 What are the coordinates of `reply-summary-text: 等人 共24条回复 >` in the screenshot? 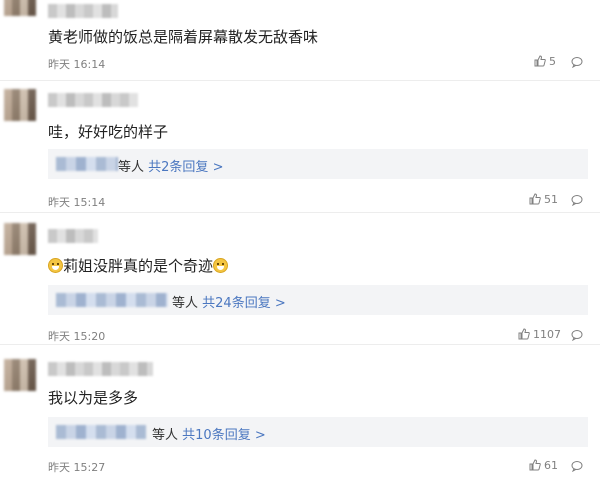 It's located at (229, 303).